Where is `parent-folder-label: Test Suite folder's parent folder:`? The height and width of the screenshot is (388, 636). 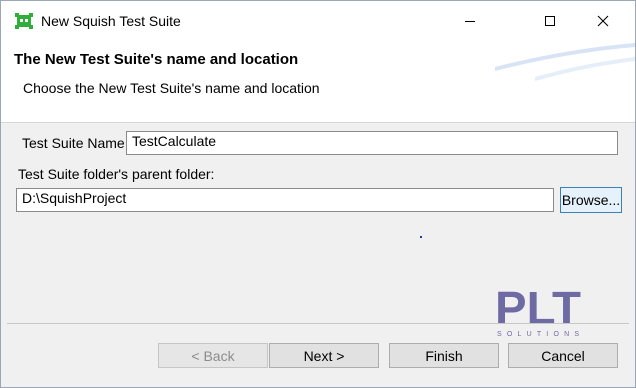 parent-folder-label: Test Suite folder's parent folder: is located at coordinates (116, 174).